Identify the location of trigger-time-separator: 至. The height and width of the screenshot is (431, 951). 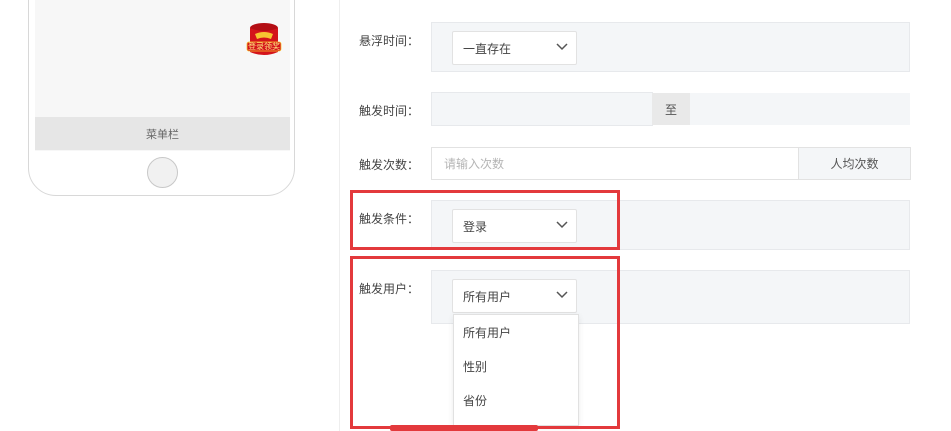
(671, 109).